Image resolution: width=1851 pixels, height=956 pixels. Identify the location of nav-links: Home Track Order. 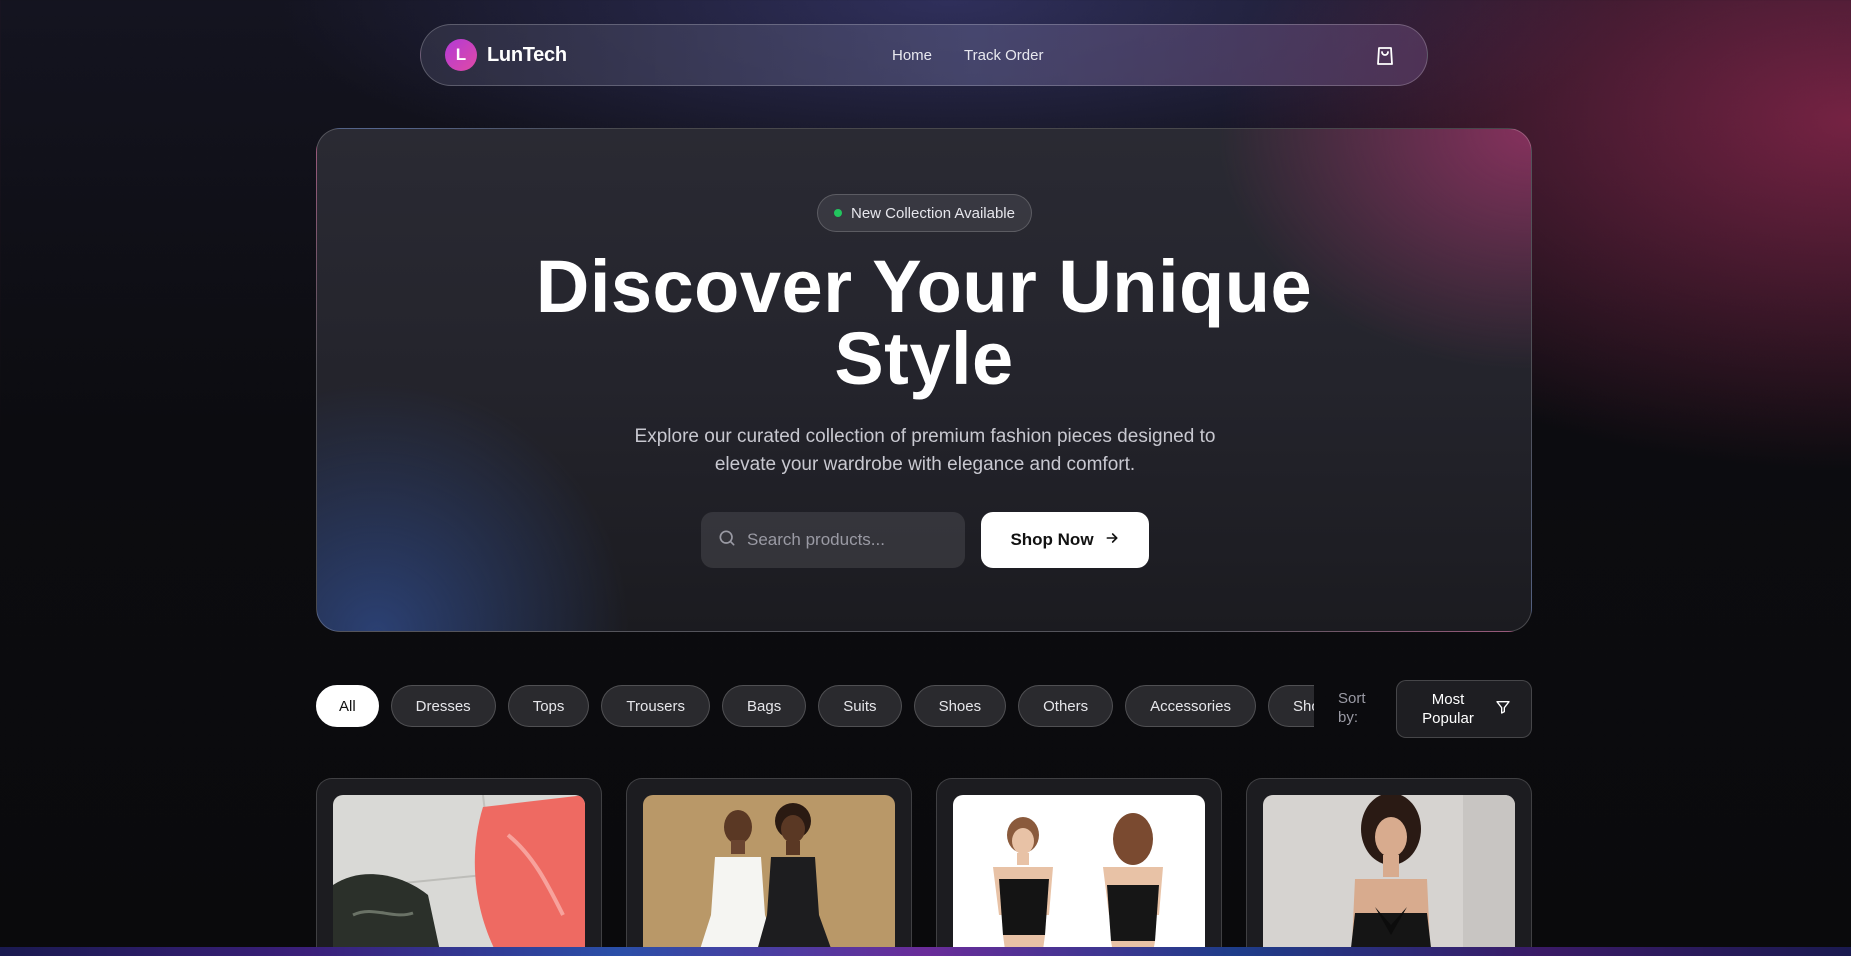
(967, 55).